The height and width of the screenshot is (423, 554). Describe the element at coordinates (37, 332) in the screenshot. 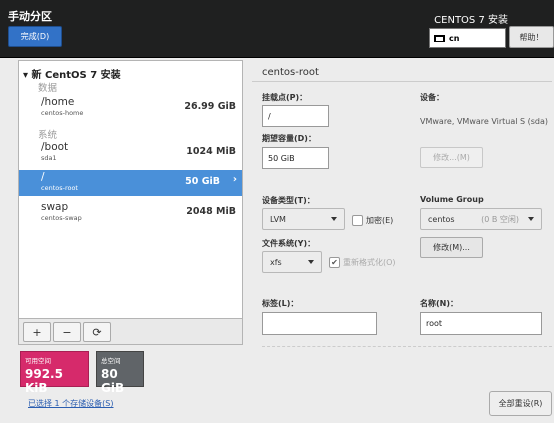

I see `add-partition-button: +` at that location.